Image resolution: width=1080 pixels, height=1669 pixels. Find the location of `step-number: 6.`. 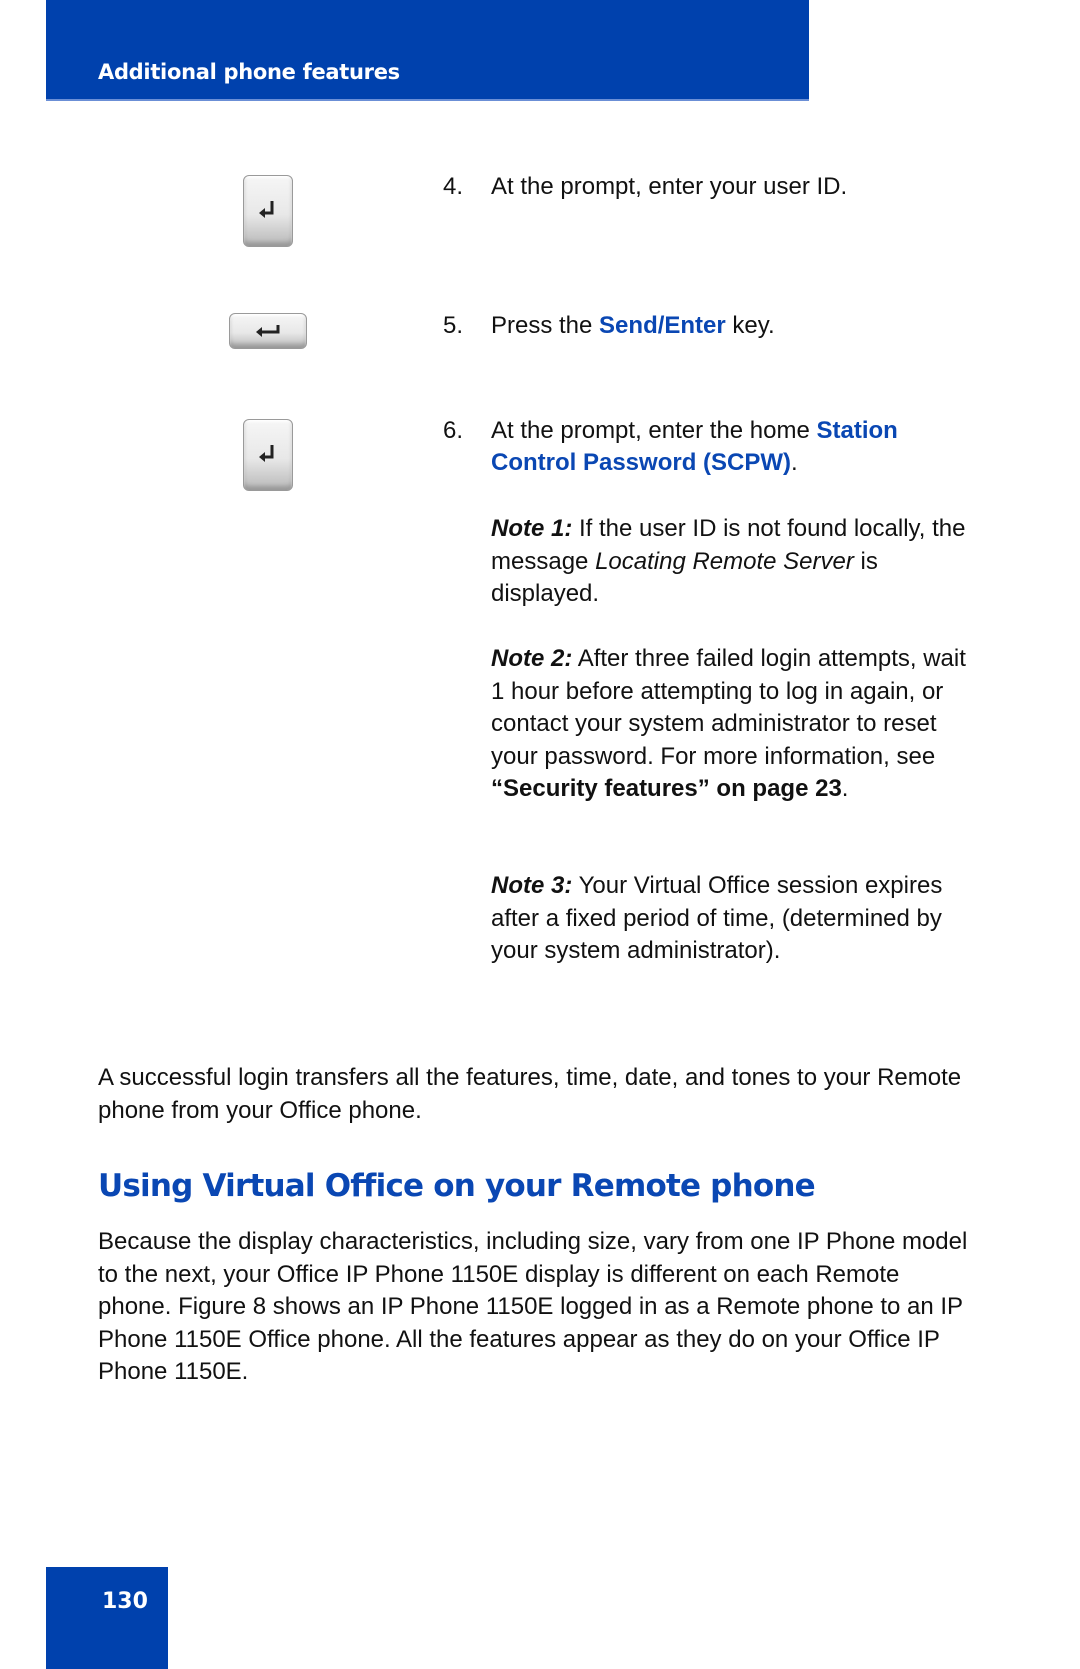

step-number: 6. is located at coordinates (453, 430).